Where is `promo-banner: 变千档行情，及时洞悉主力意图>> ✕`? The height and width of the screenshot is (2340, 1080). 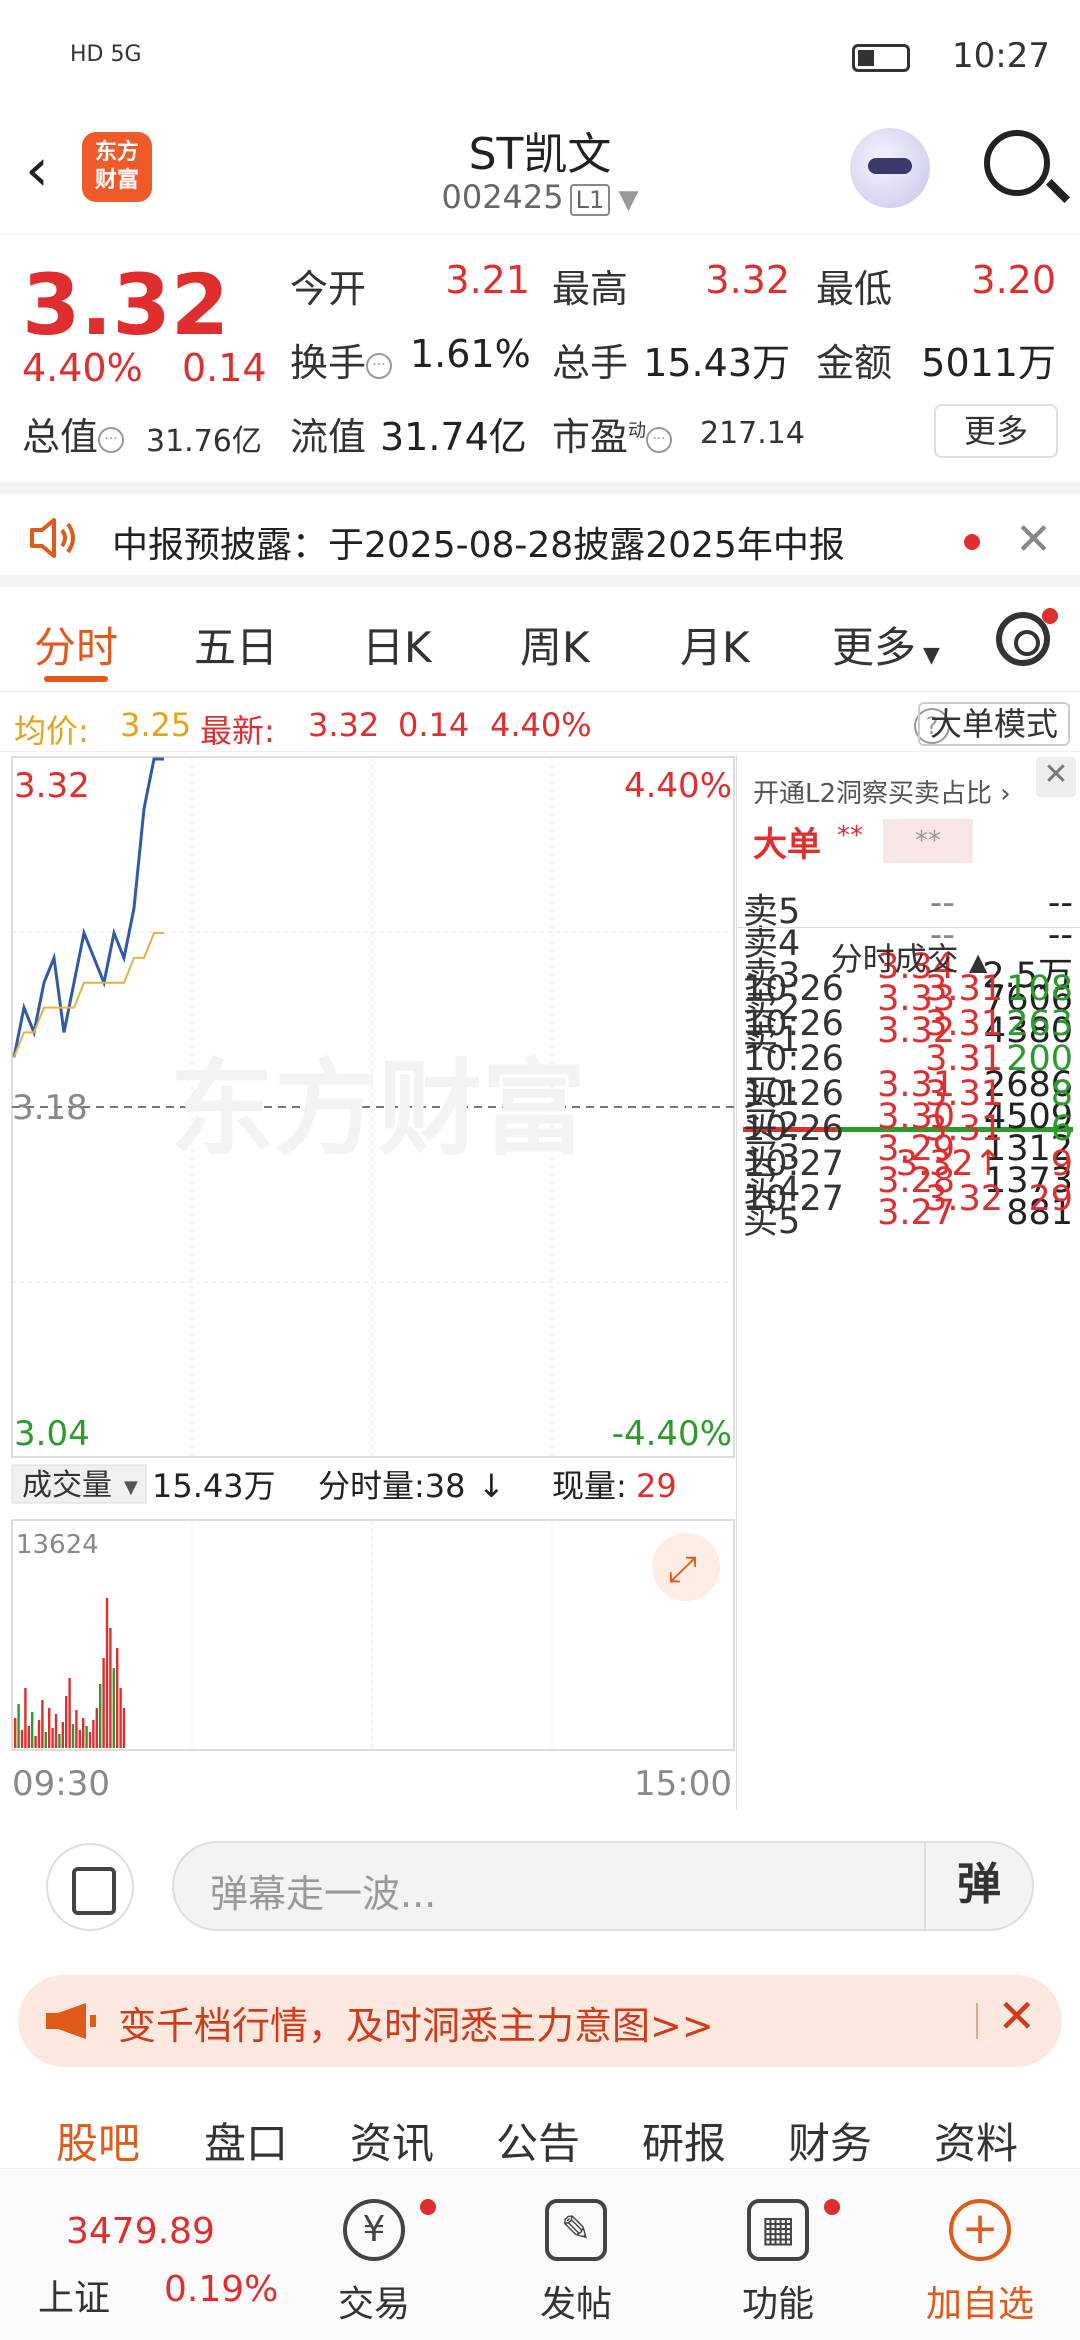 promo-banner: 变千档行情，及时洞悉主力意图>> ✕ is located at coordinates (540, 2021).